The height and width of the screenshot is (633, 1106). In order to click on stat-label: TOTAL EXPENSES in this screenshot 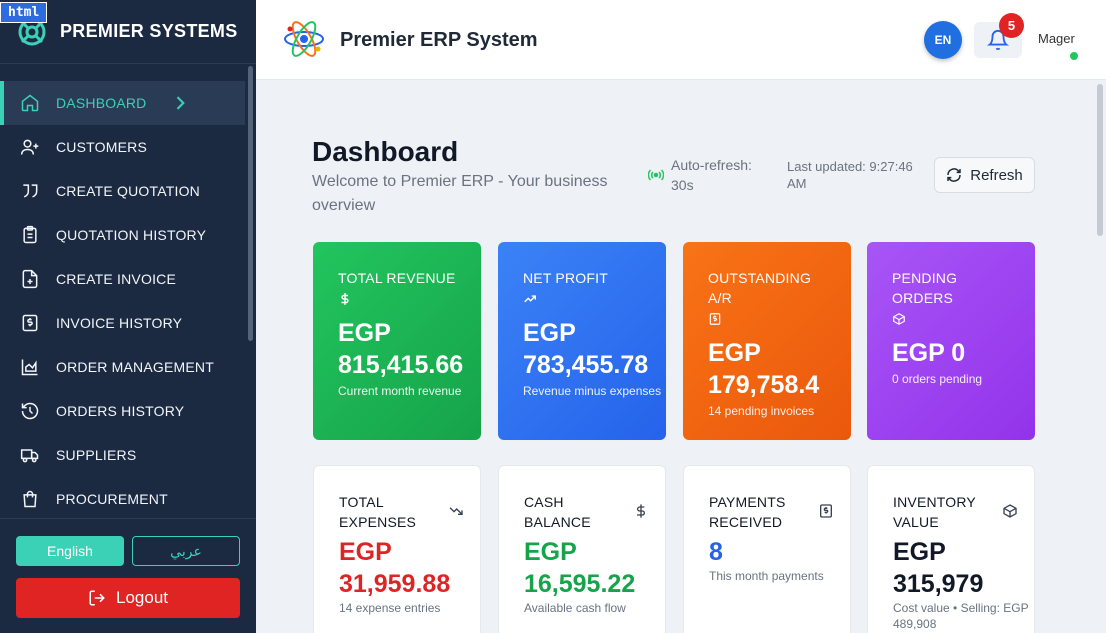, I will do `click(378, 512)`.